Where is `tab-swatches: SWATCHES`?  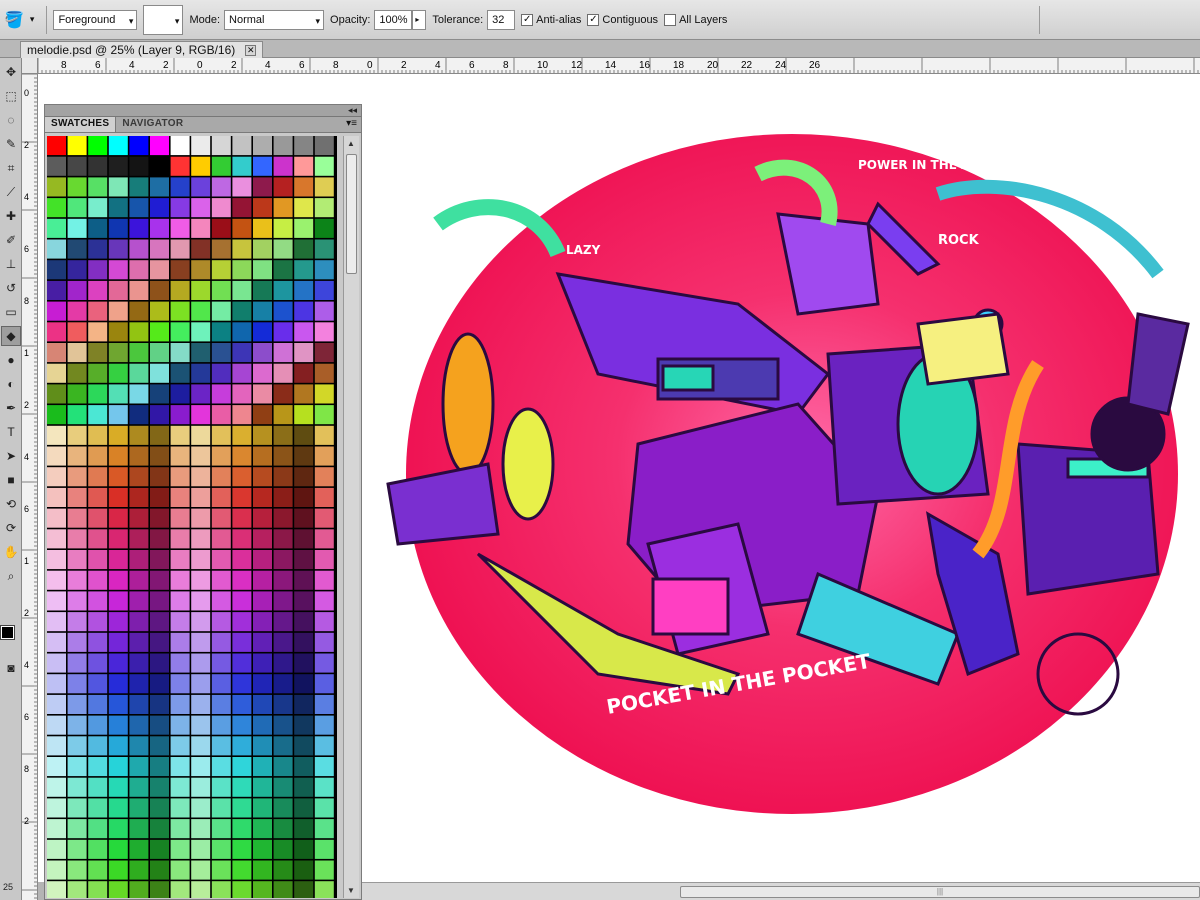
tab-swatches: SWATCHES is located at coordinates (81, 124).